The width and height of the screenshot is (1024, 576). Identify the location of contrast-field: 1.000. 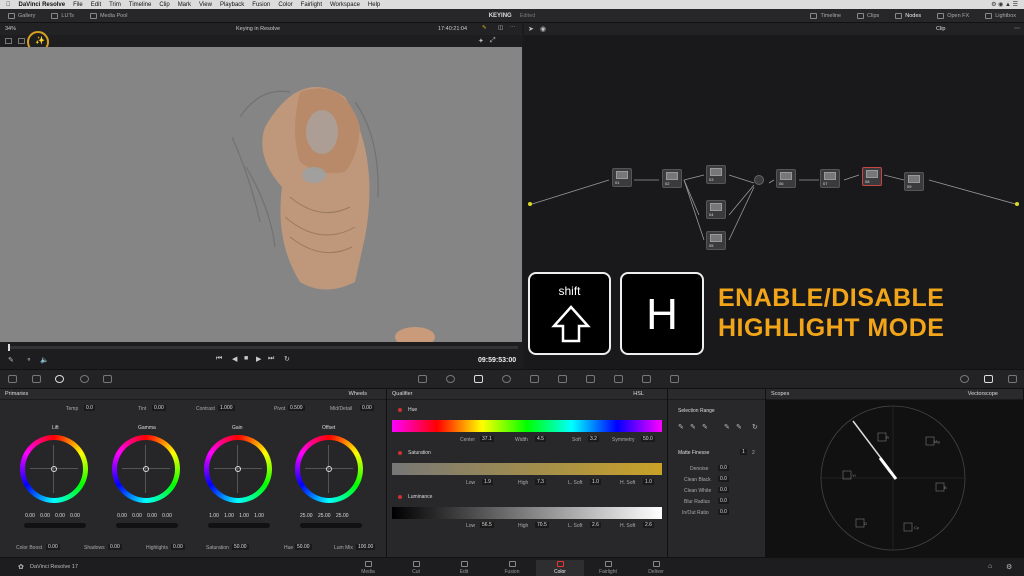
(226, 408).